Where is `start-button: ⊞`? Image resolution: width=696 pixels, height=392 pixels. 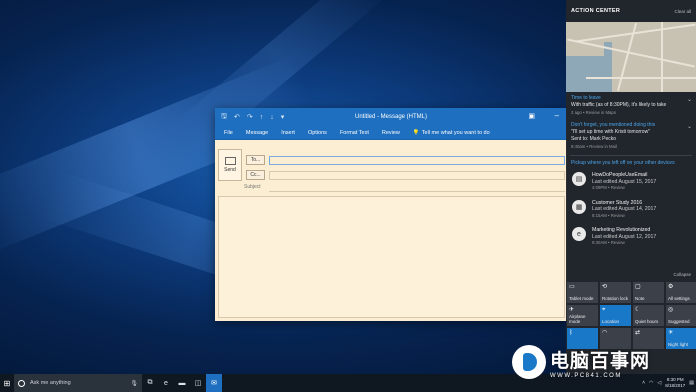 start-button: ⊞ is located at coordinates (7, 383).